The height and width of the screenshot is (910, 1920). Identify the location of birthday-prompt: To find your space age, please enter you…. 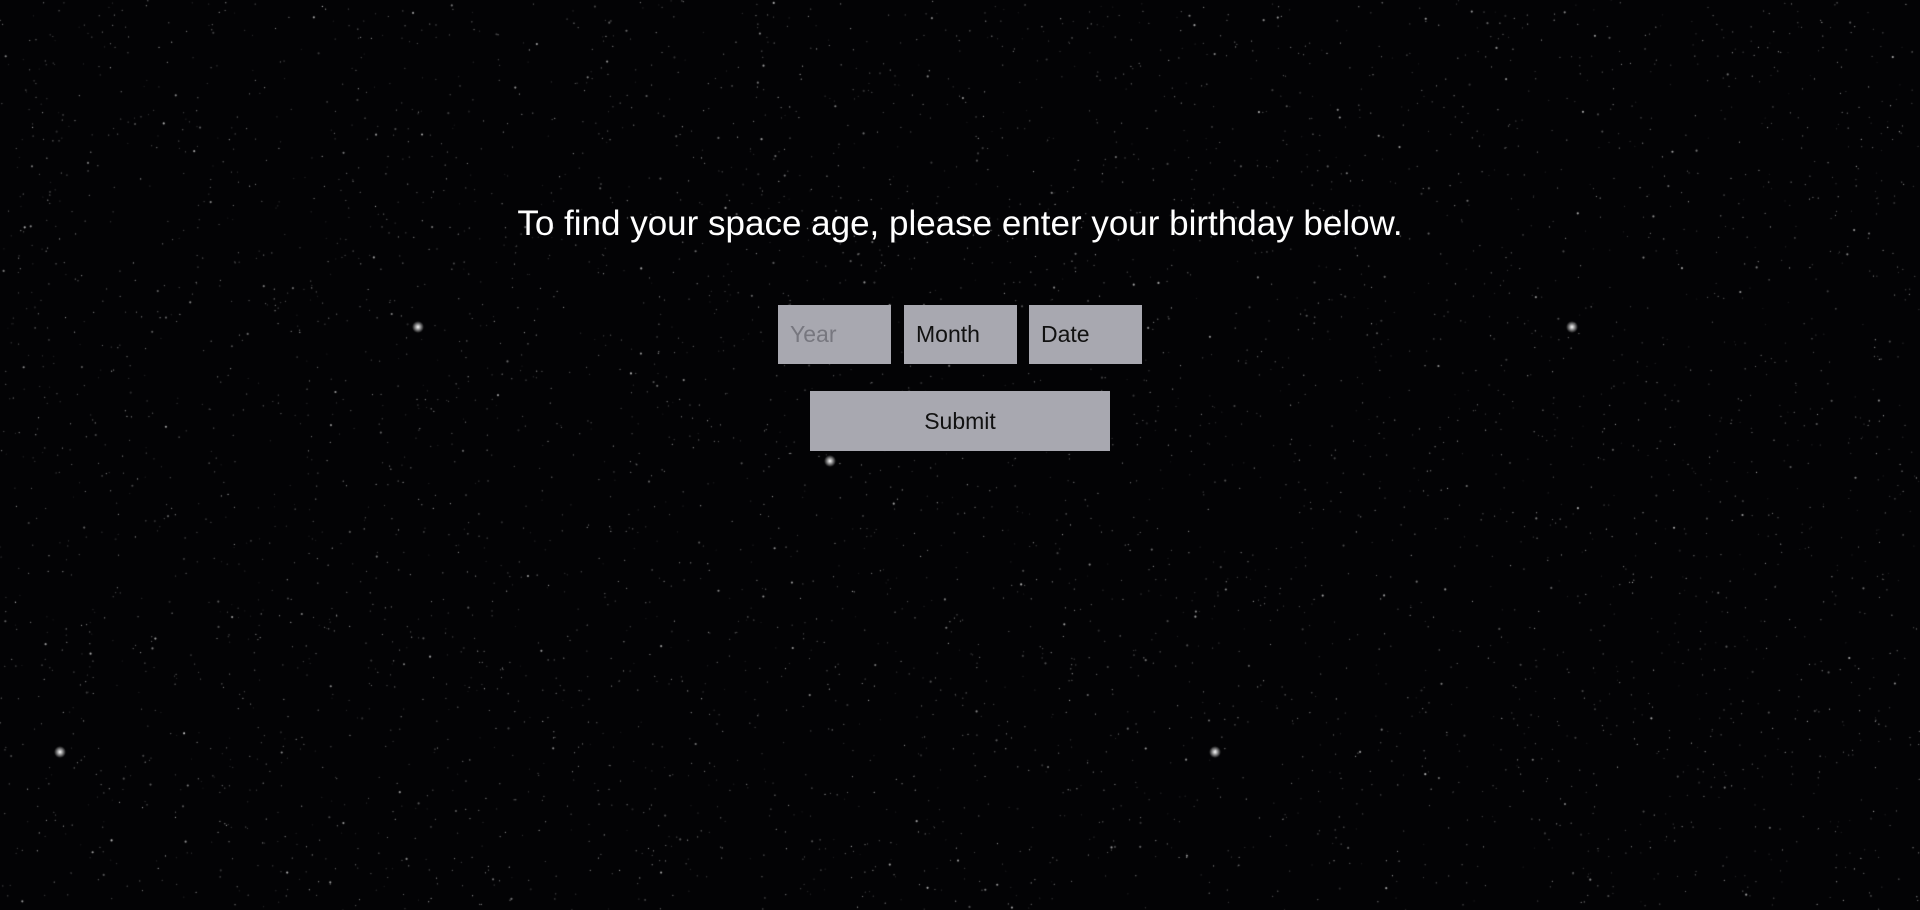
(960, 223).